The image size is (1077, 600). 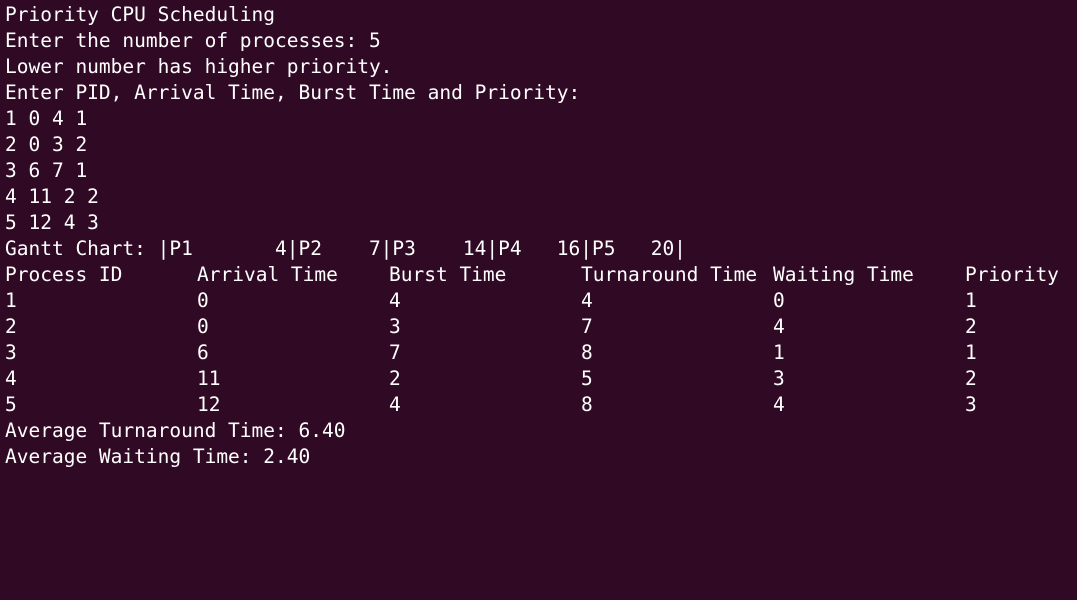 I want to click on cell-process-id: 3, so click(x=11, y=352).